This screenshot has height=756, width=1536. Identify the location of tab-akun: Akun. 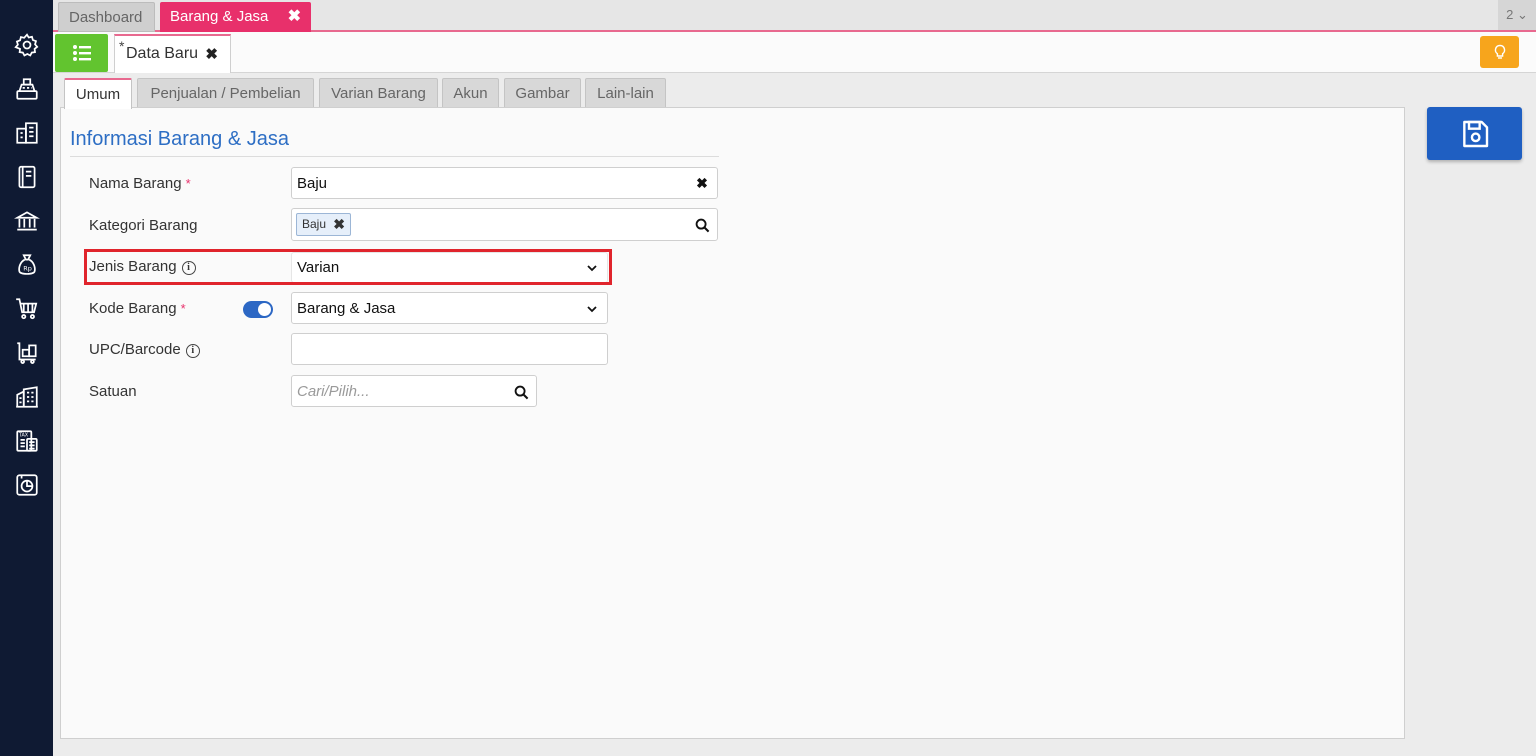
(470, 93).